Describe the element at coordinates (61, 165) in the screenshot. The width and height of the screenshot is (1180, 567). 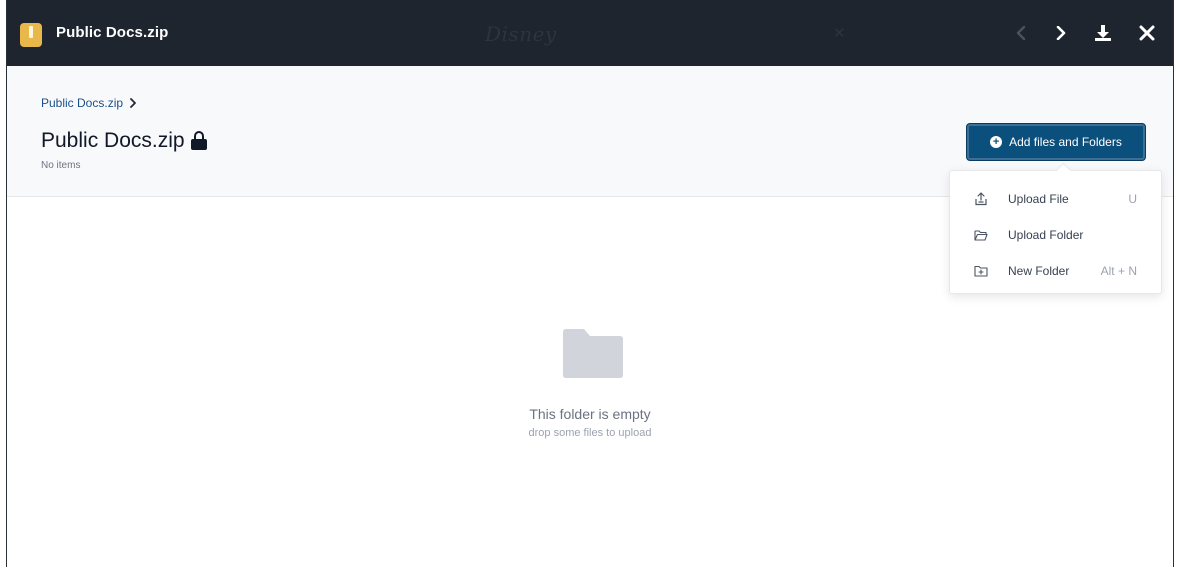
I see `item-count: No items` at that location.